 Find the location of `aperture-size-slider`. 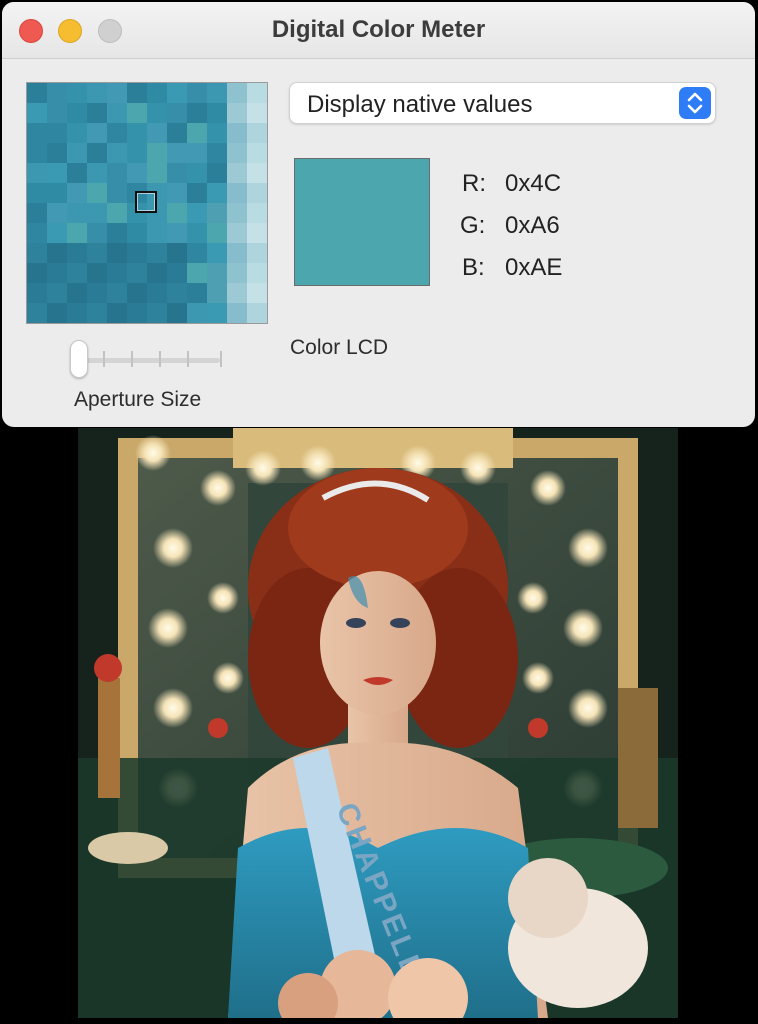

aperture-size-slider is located at coordinates (148, 358).